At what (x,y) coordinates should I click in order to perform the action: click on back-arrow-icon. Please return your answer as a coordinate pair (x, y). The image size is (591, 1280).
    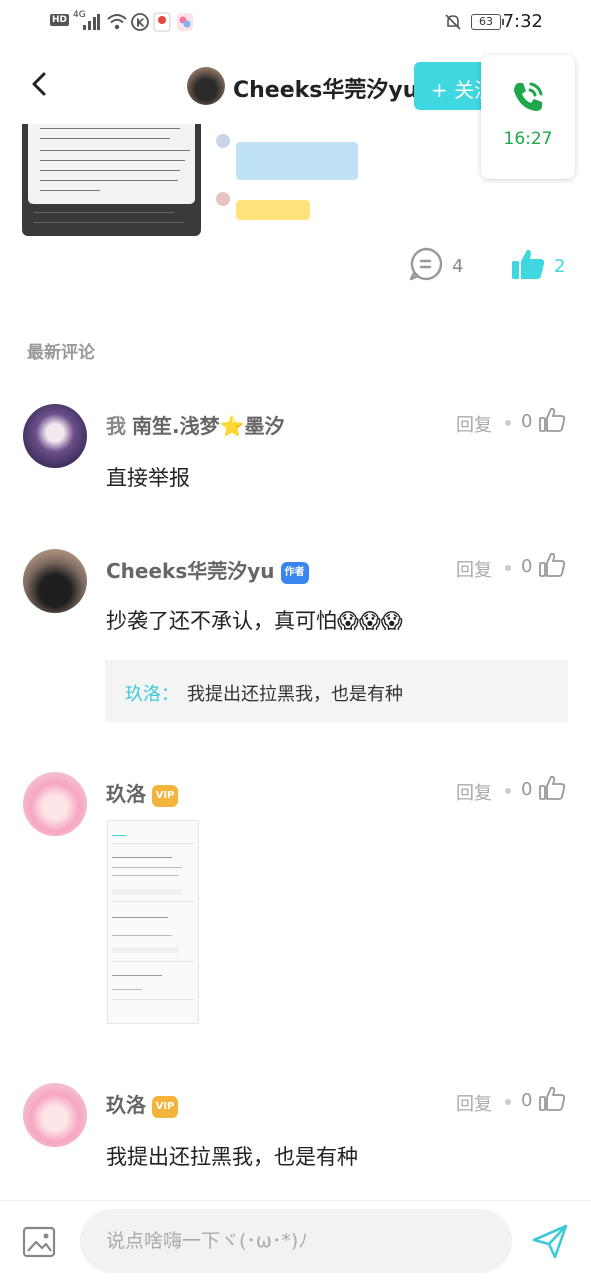
    Looking at the image, I should click on (40, 84).